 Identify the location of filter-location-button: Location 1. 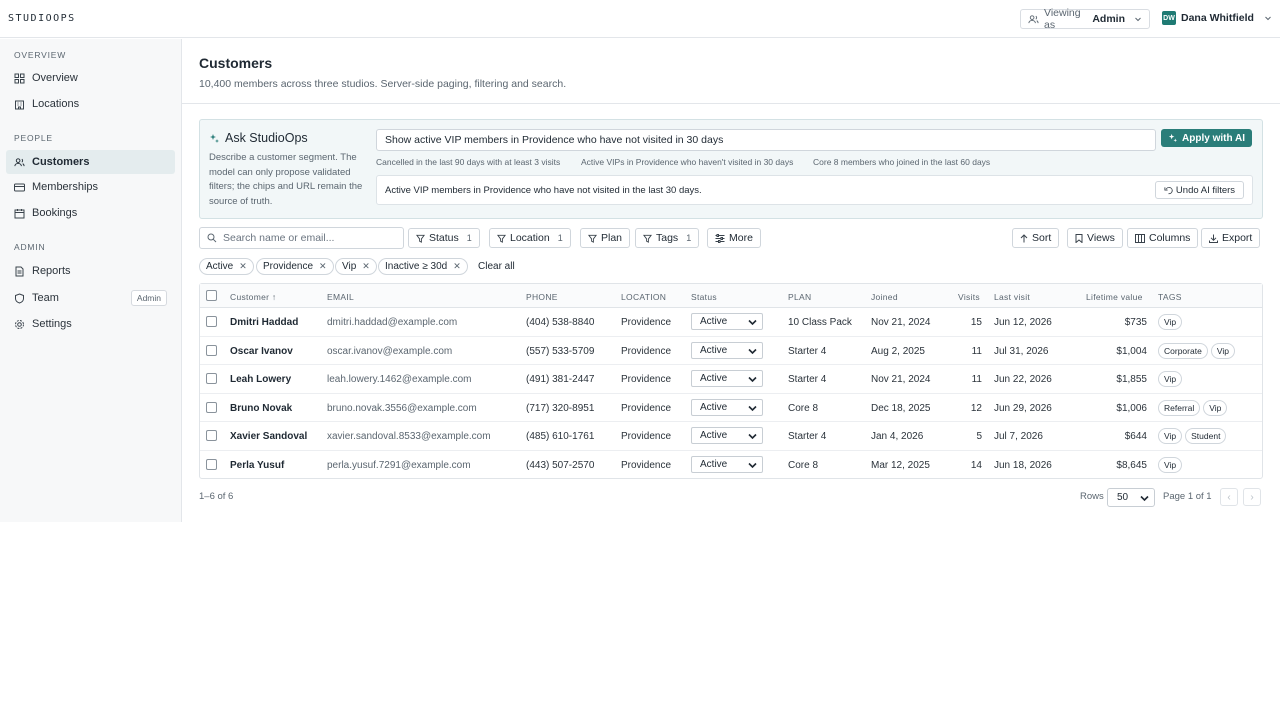
(530, 238).